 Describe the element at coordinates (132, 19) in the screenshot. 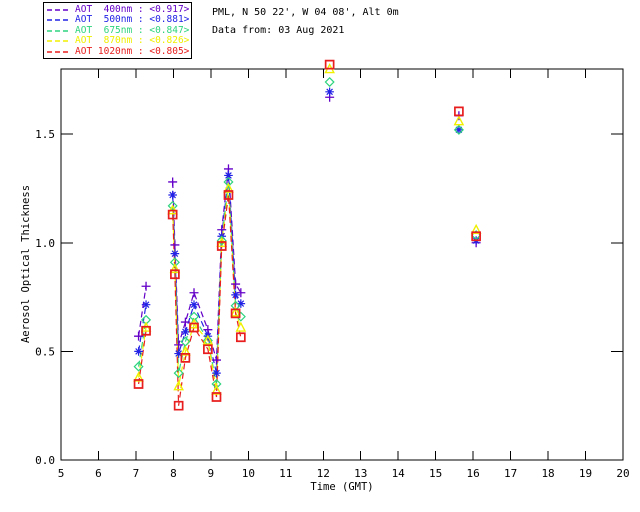

I see `legend-label: AOT 500nm : <0.881>` at that location.